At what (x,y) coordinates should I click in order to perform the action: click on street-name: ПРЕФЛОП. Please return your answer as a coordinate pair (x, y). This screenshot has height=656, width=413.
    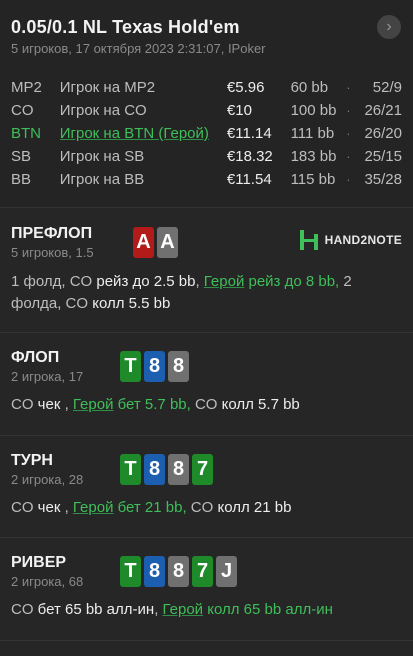
    Looking at the image, I should click on (52, 233).